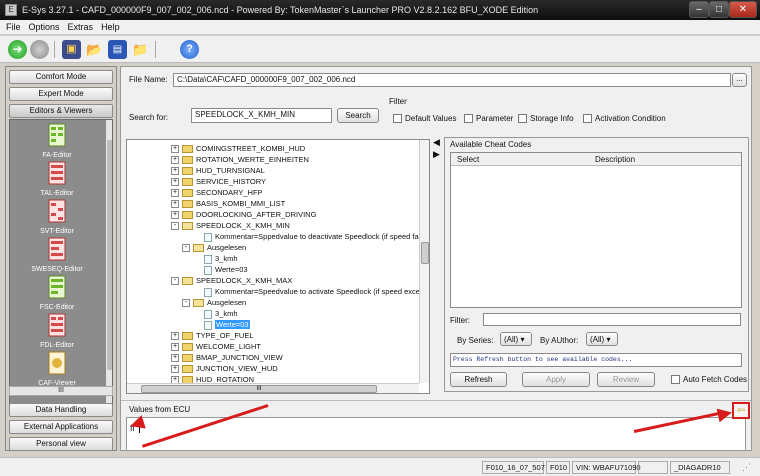  Describe the element at coordinates (238, 148) in the screenshot. I see `tree-row: + COMINGSTREET_KOMBI_HUD` at that location.